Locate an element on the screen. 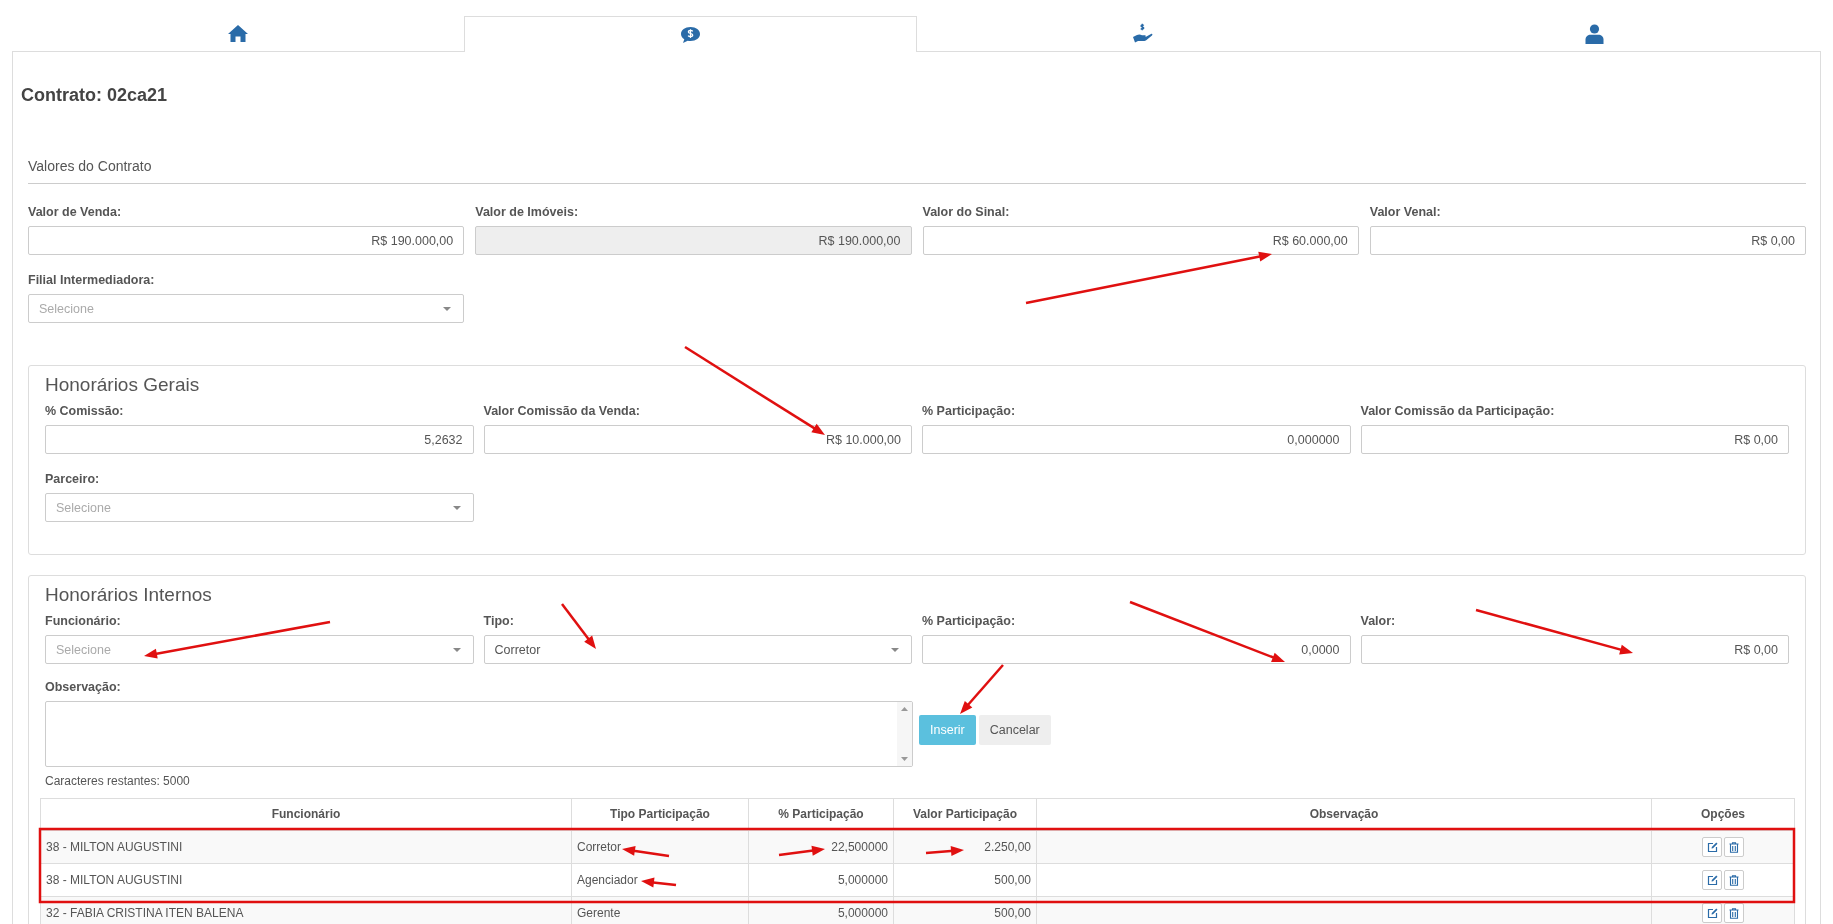  input-field: R$ 60.000,00 is located at coordinates (1140, 240).